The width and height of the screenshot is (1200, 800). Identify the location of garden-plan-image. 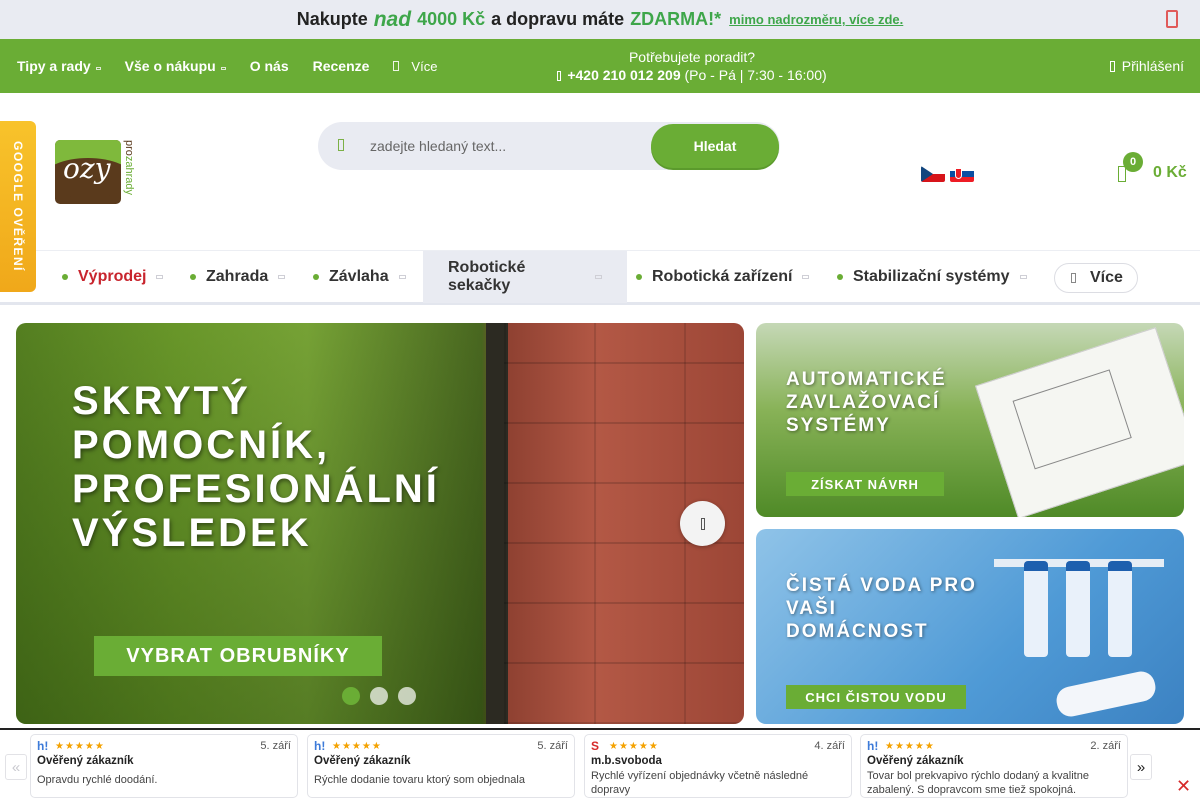
(1079, 422).